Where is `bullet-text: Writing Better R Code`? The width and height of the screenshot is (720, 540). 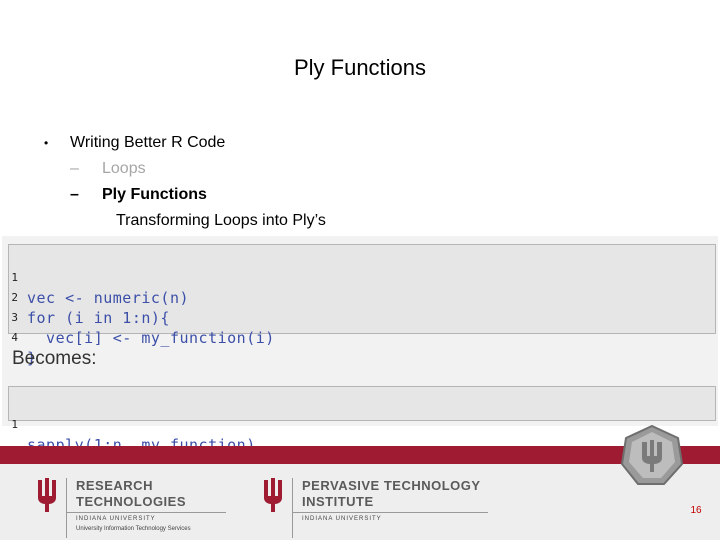 bullet-text: Writing Better R Code is located at coordinates (148, 142).